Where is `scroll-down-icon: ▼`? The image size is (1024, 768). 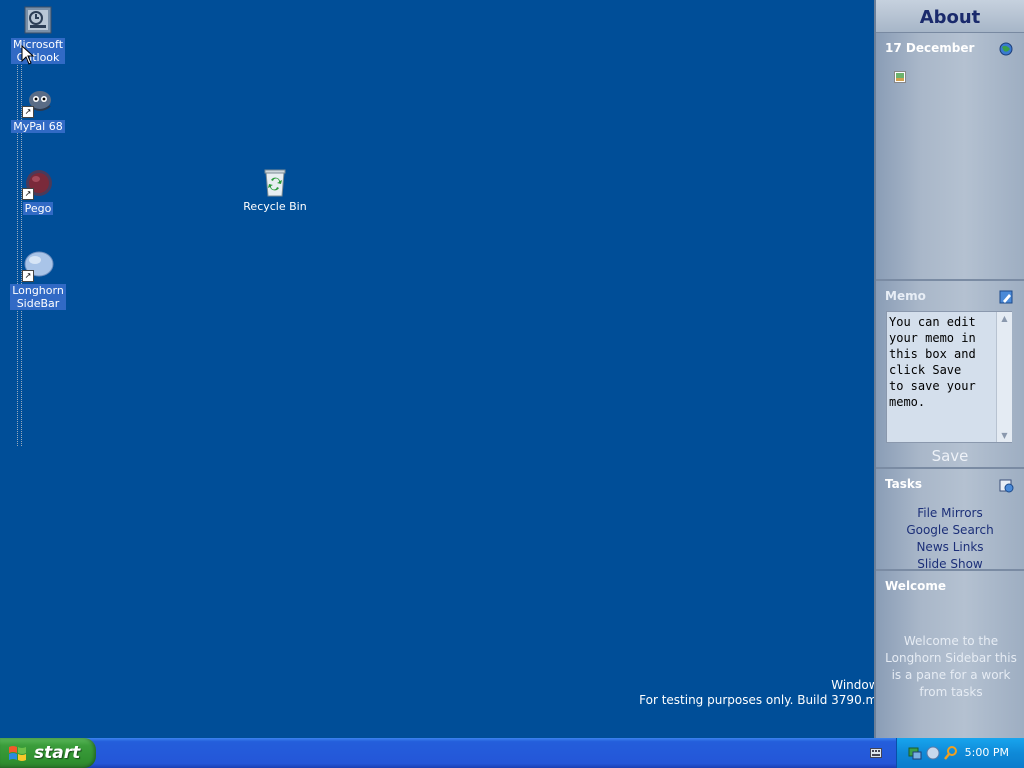
scroll-down-icon: ▼ is located at coordinates (1004, 435).